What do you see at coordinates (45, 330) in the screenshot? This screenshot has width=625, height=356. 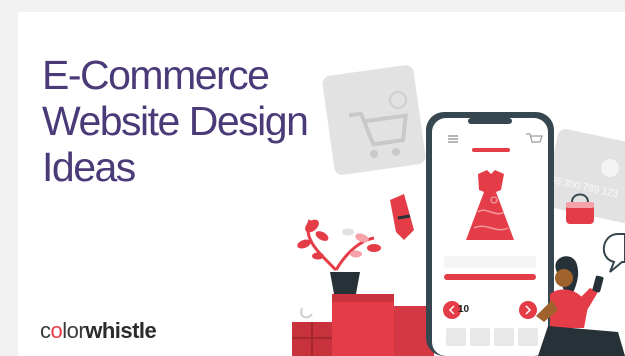 I see `logo-text-c: c` at bounding box center [45, 330].